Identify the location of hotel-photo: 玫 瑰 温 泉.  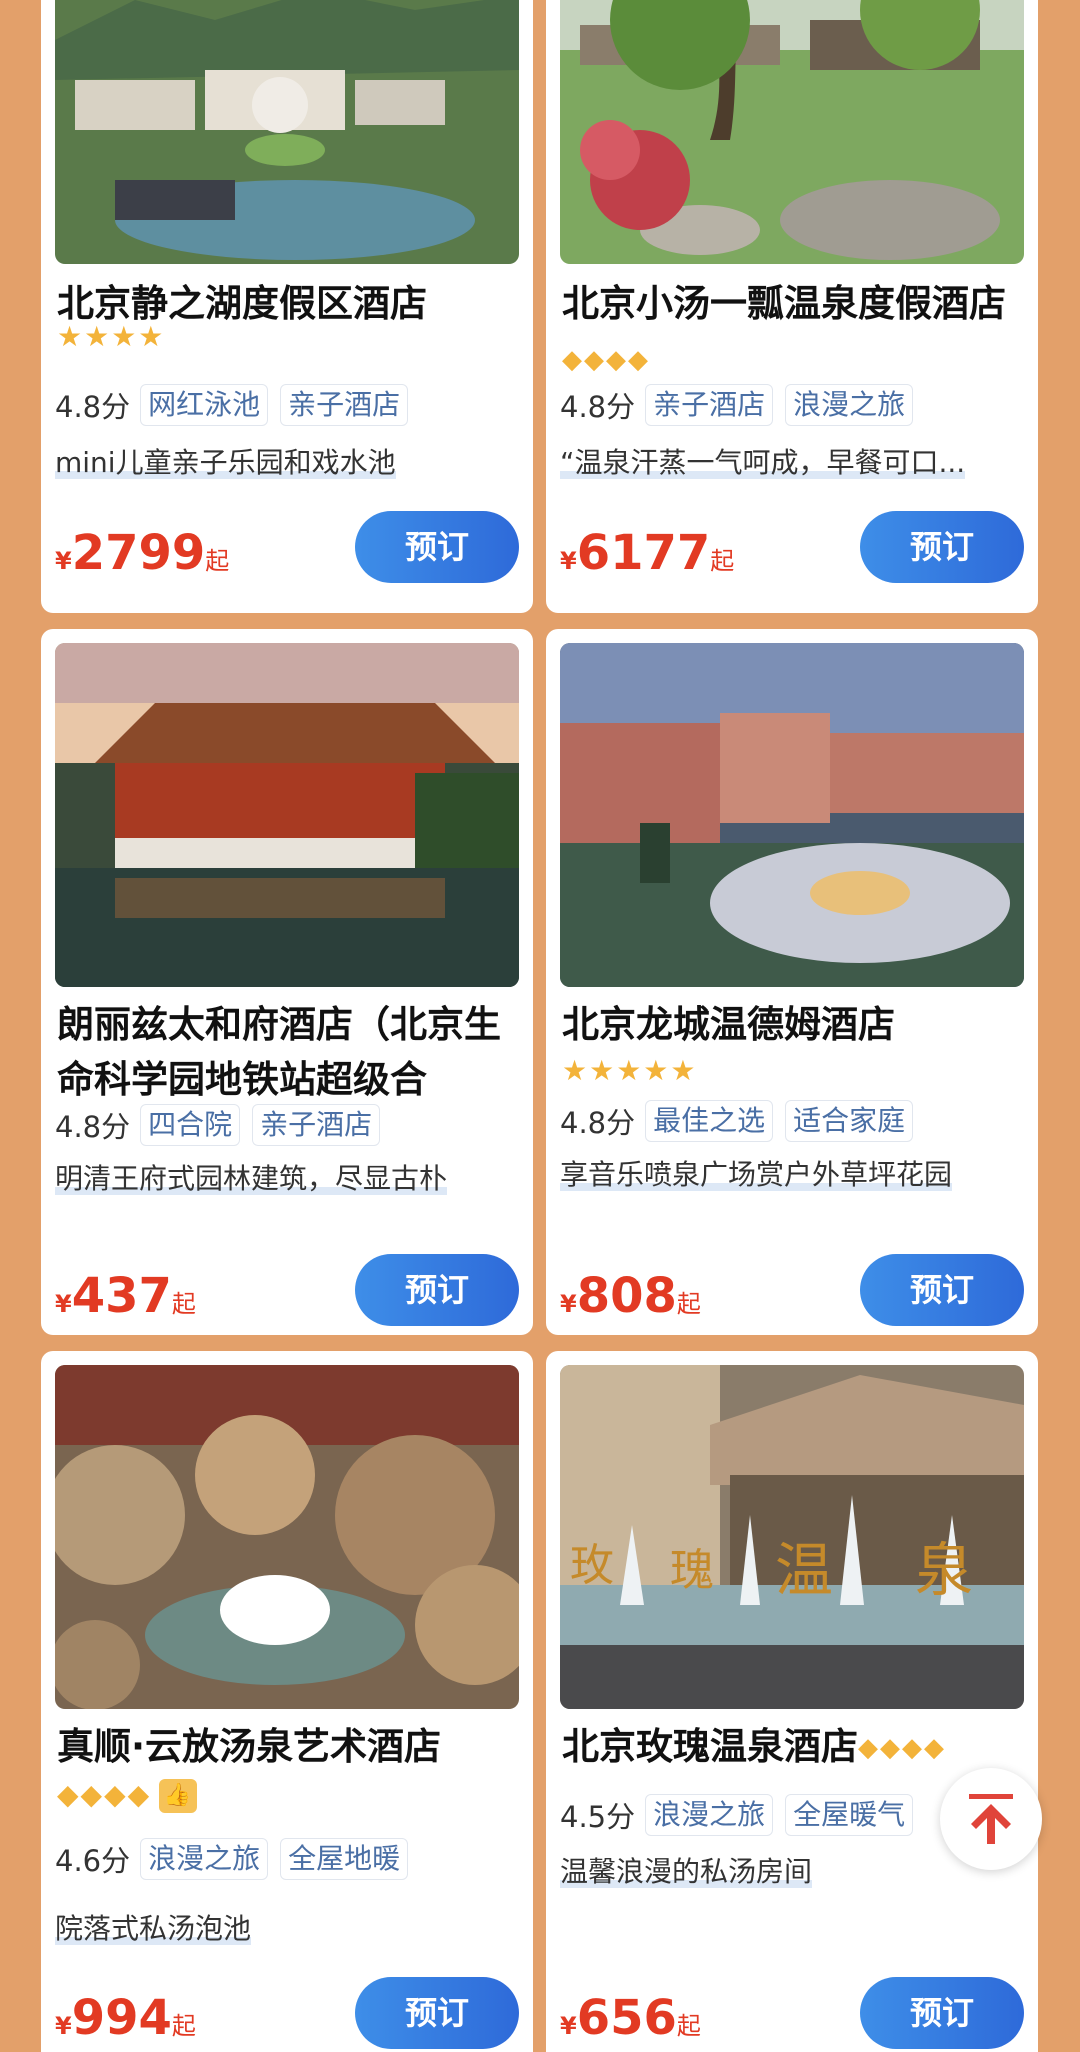
(792, 1537).